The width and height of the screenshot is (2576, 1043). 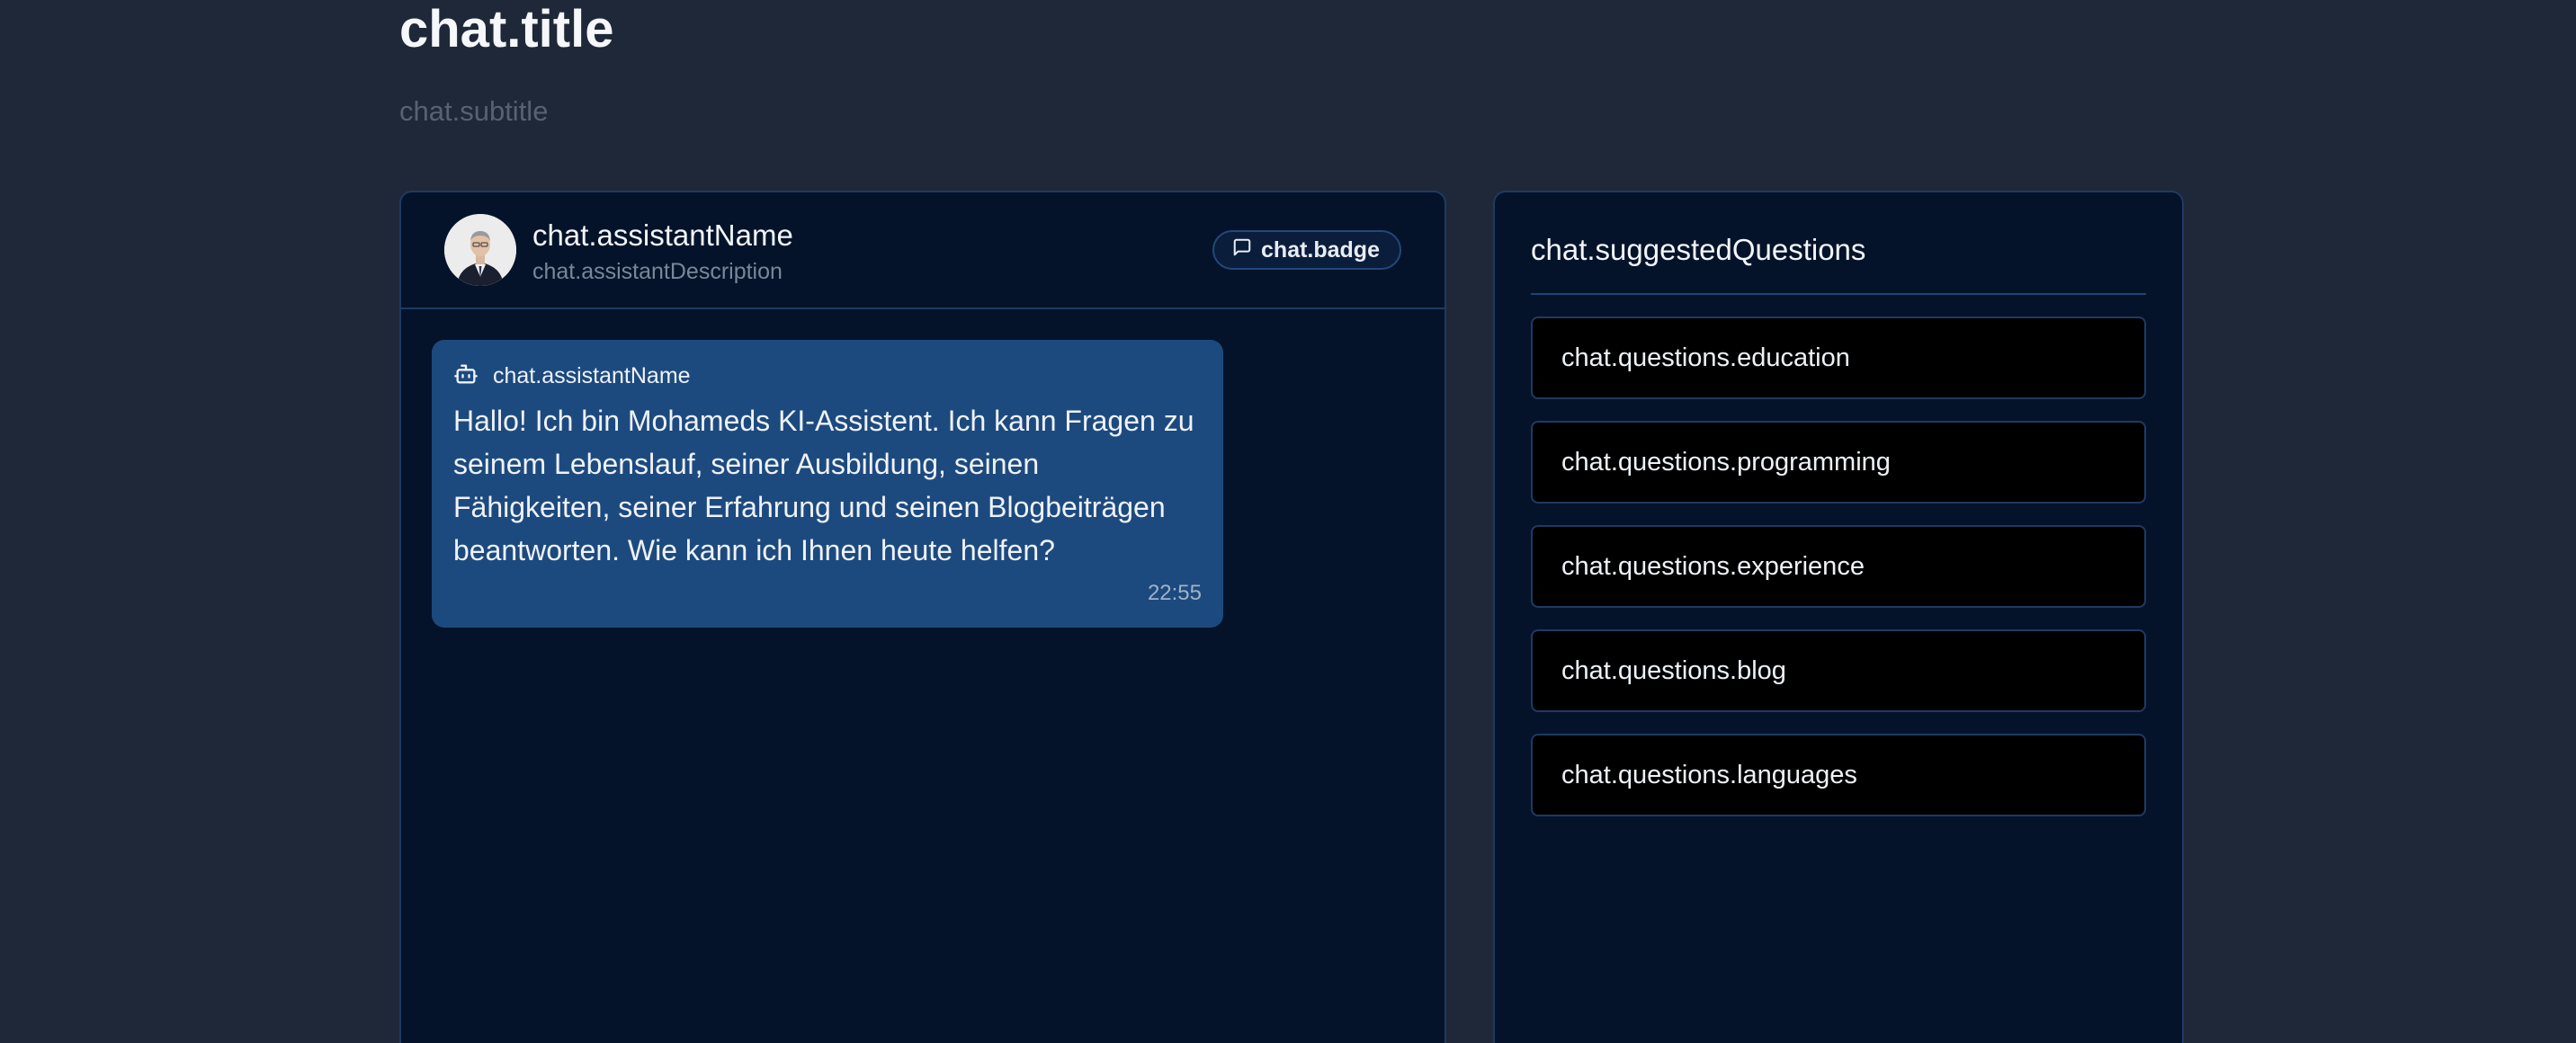 I want to click on question-blog-button: chat.questions.blog, so click(x=1838, y=670).